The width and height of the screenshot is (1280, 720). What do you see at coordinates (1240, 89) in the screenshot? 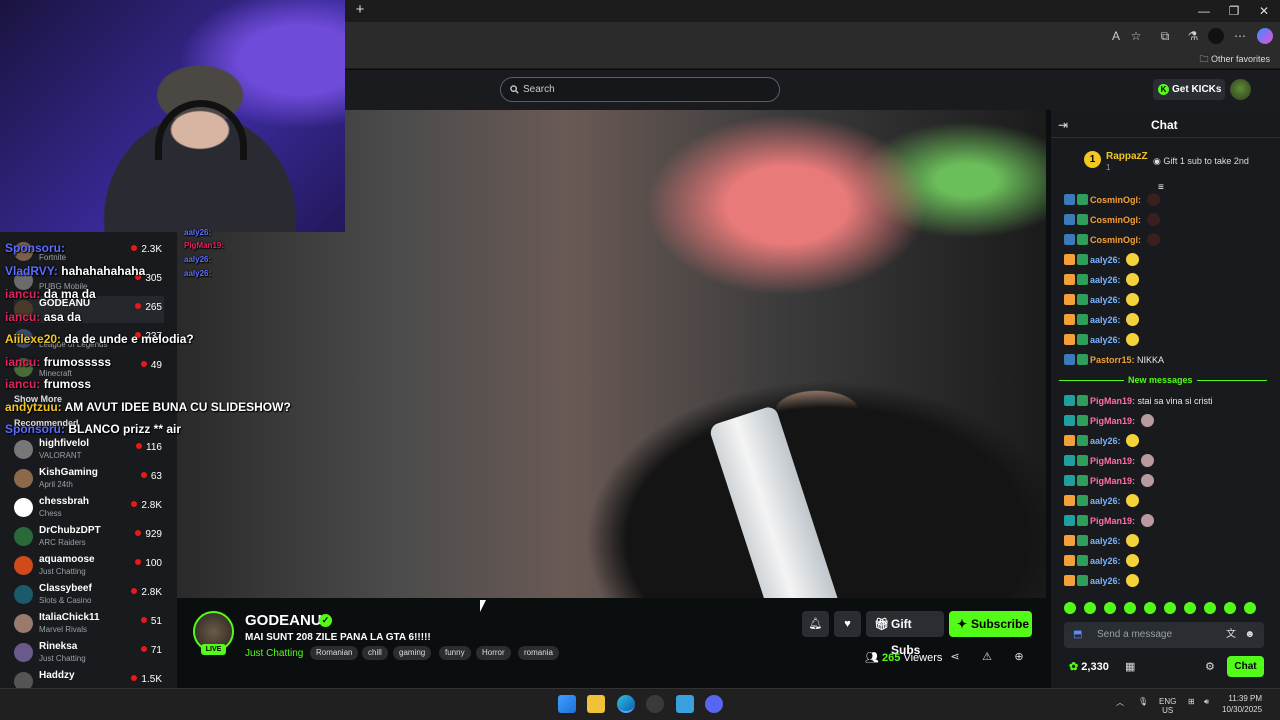
I see `user-avatar` at bounding box center [1240, 89].